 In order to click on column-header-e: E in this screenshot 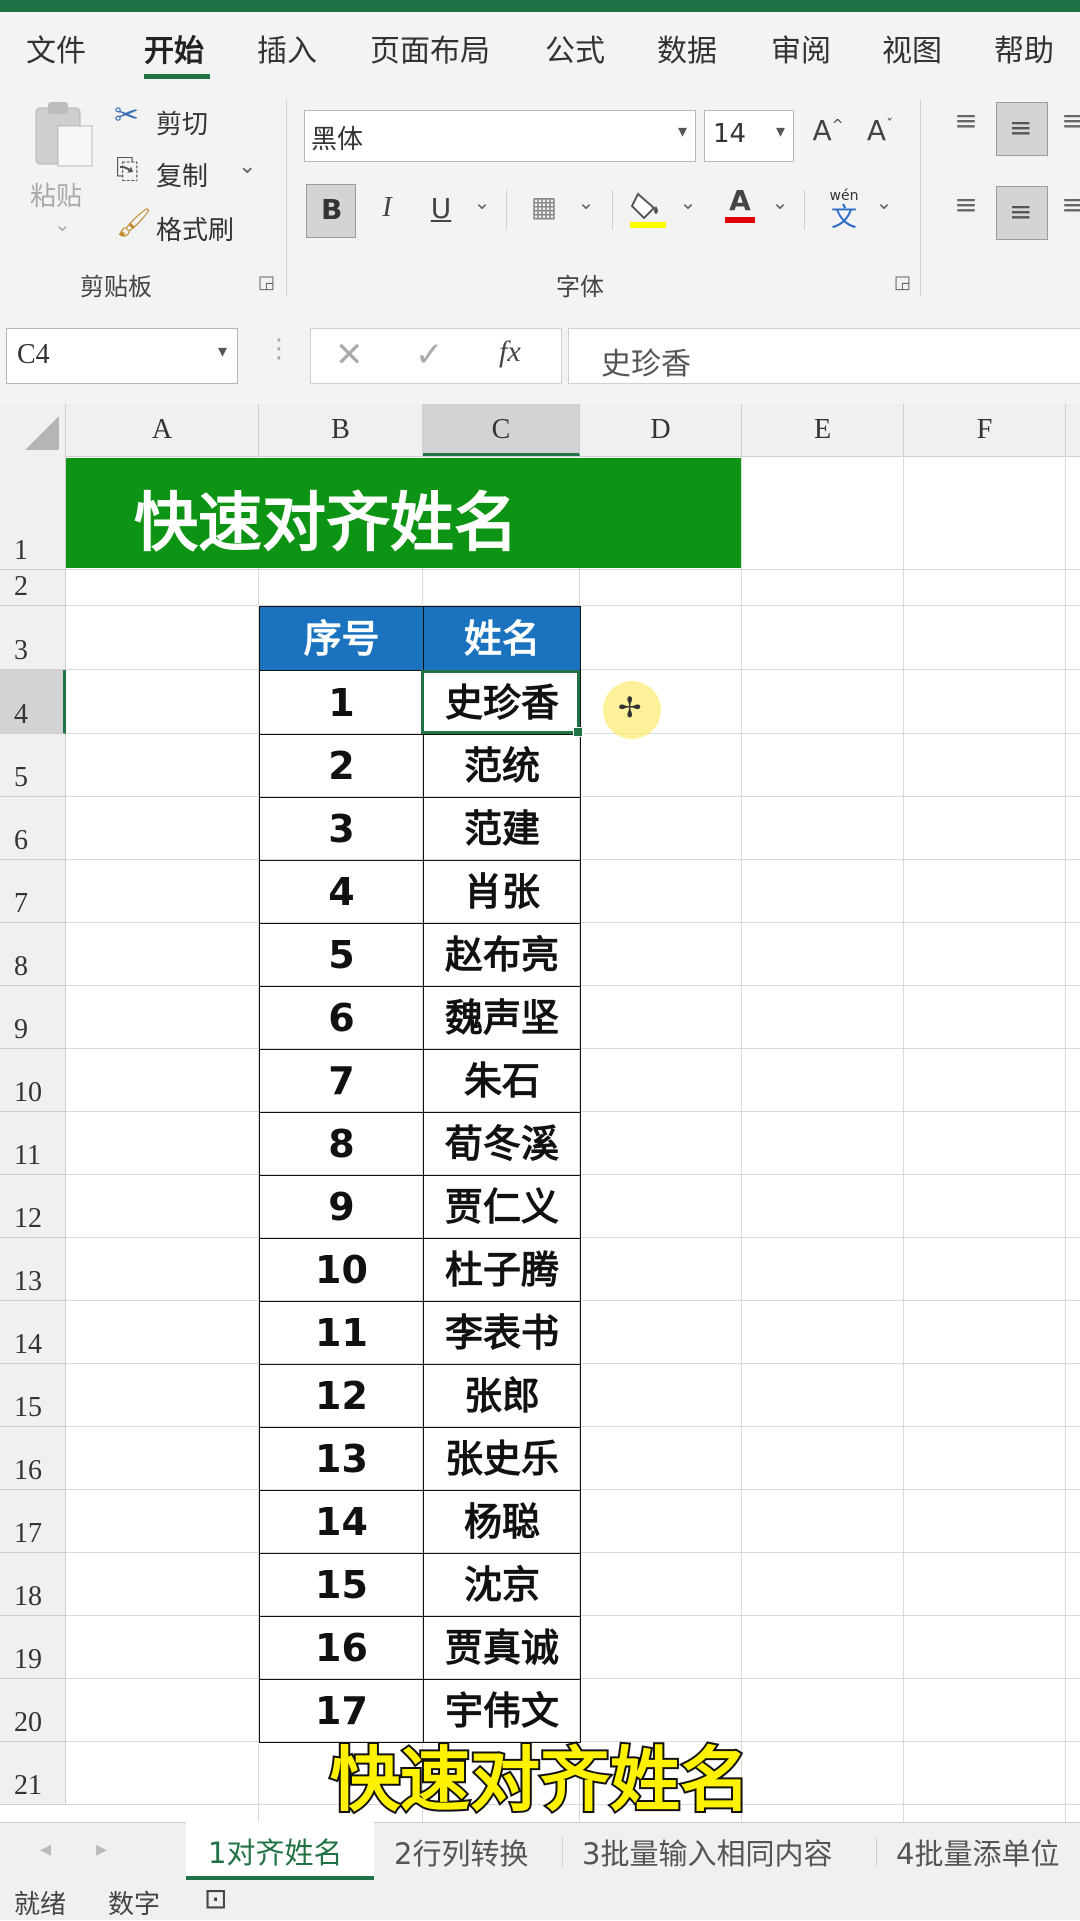, I will do `click(823, 430)`.